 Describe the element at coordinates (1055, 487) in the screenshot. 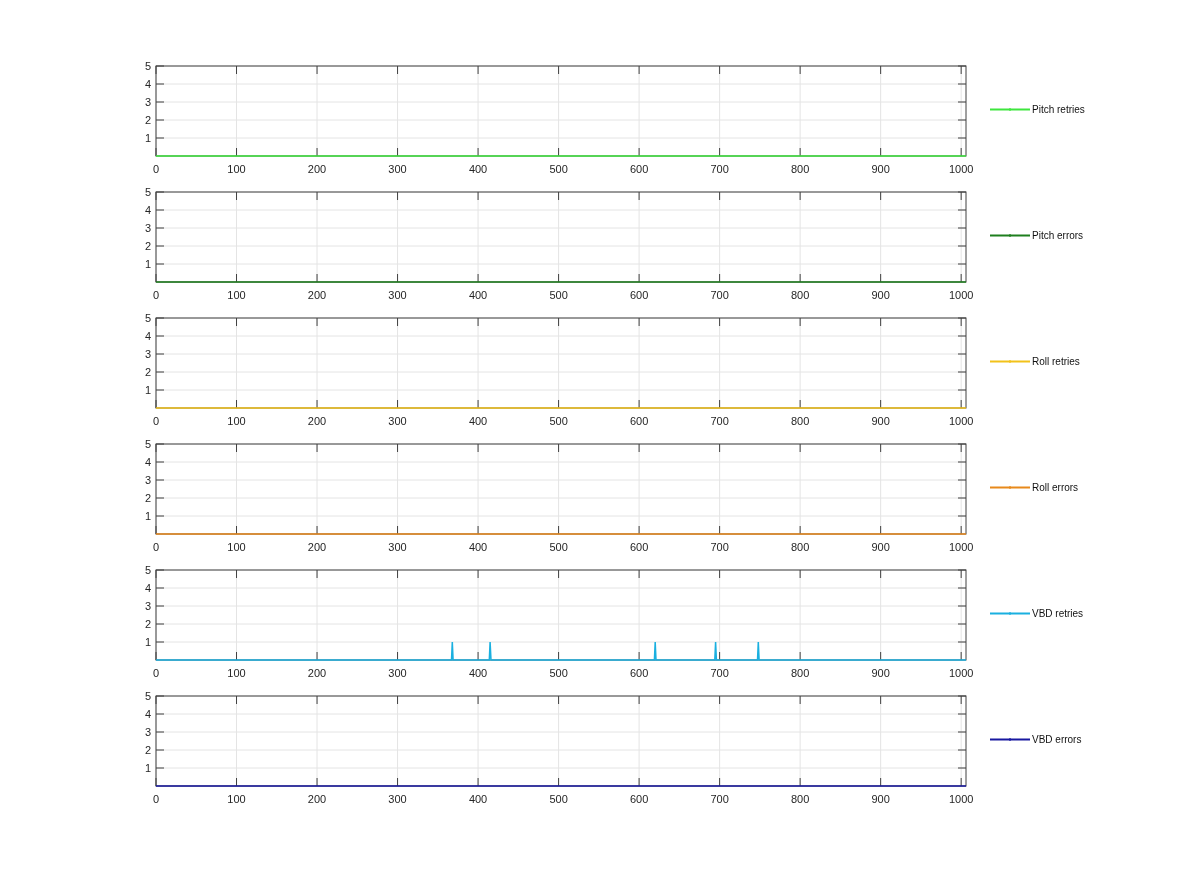

I see `legend-label: Roll errors` at that location.